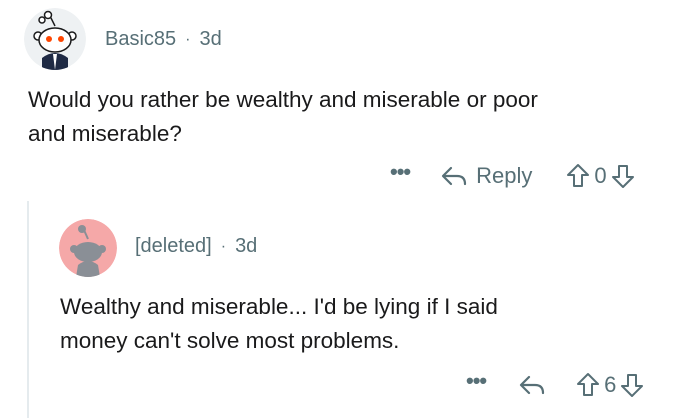  Describe the element at coordinates (105, 133) in the screenshot. I see `comment-line: and miserable?` at that location.